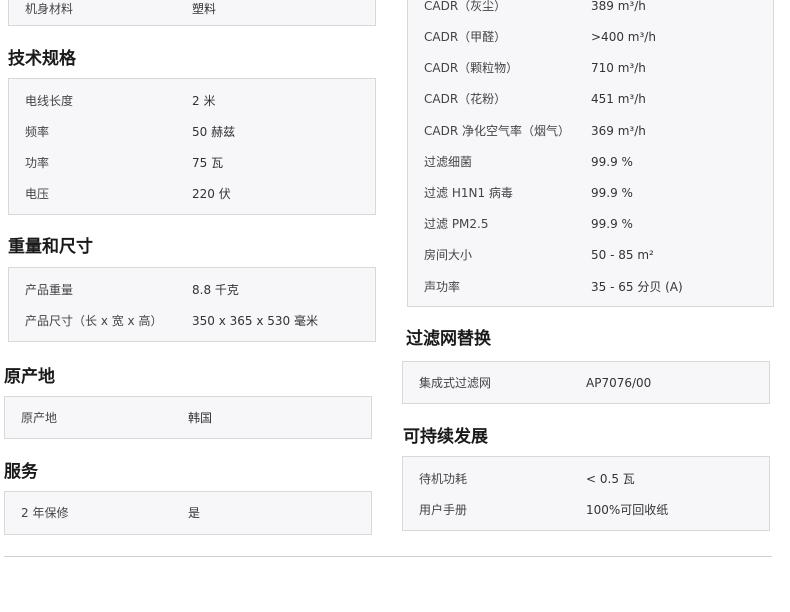 The height and width of the screenshot is (612, 790). What do you see at coordinates (204, 9) in the screenshot?
I see `spec-value: 塑料` at bounding box center [204, 9].